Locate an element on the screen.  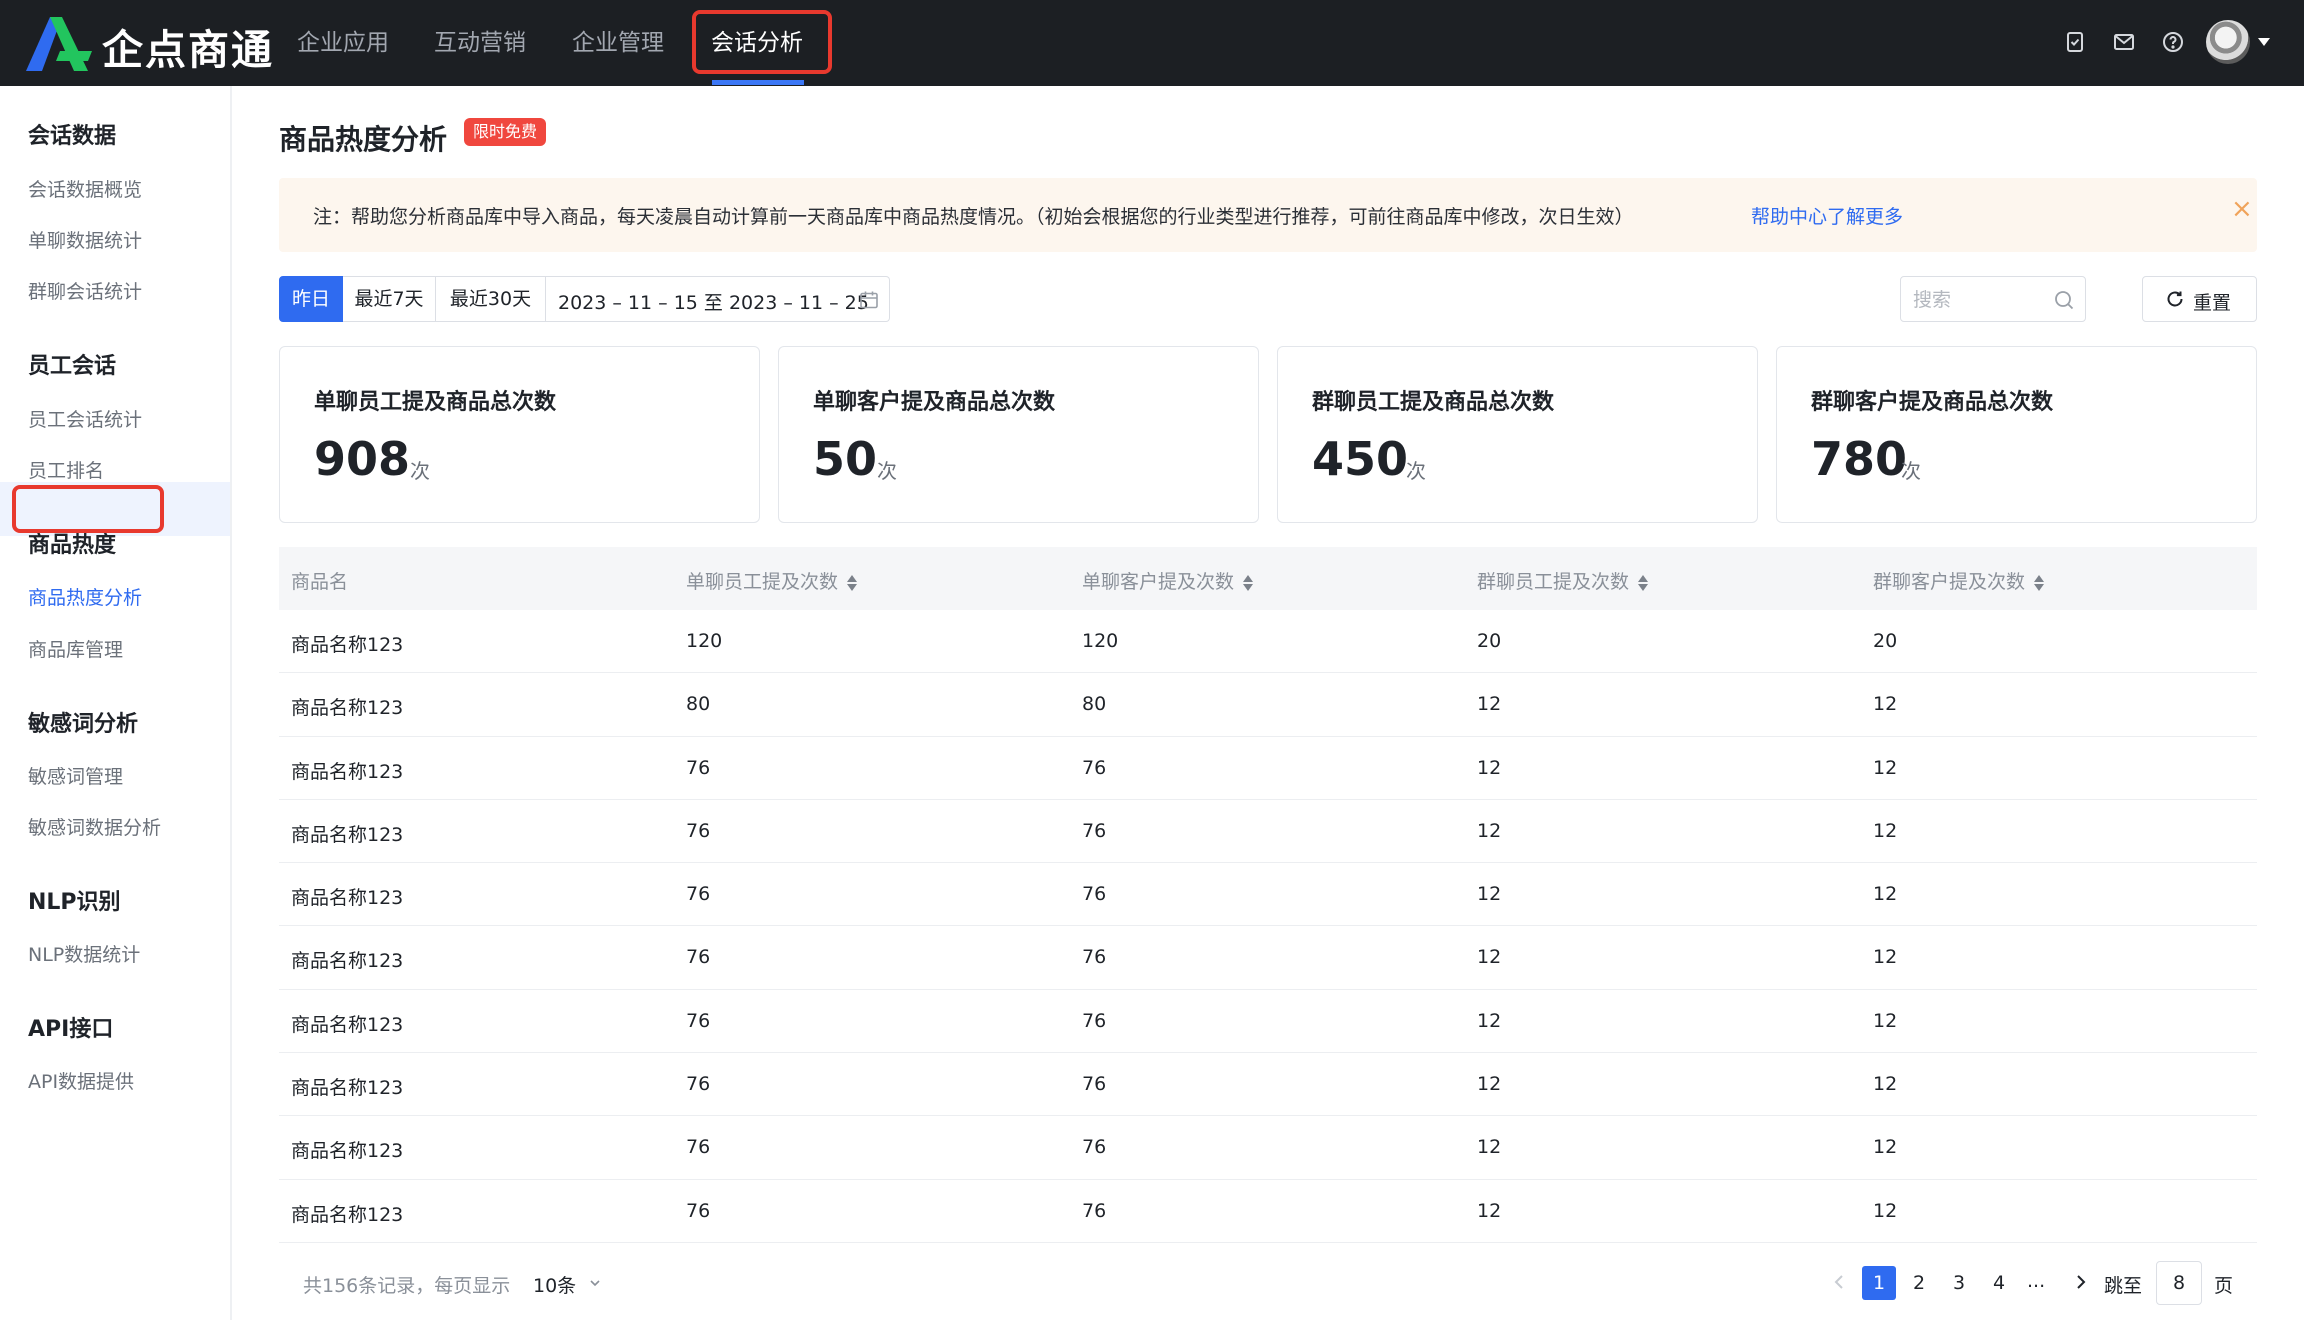
table-cell: 80 is located at coordinates (698, 704).